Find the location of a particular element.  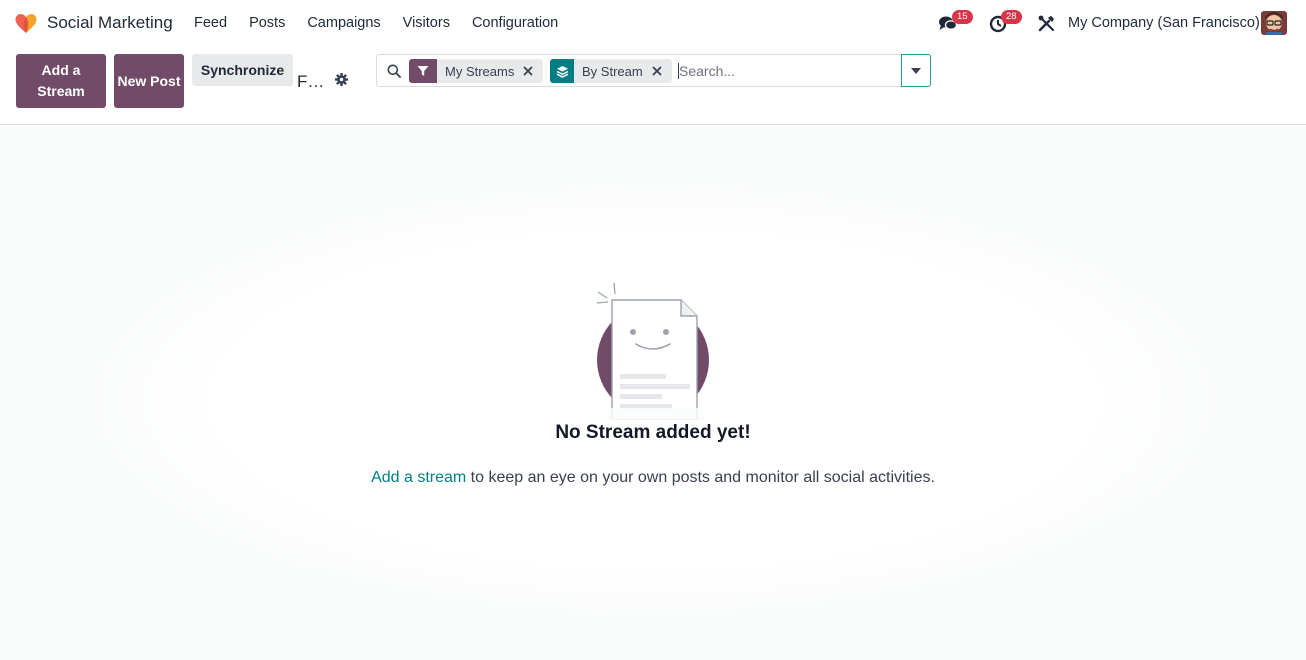

empty-document-illustration-icon is located at coordinates (652, 351).